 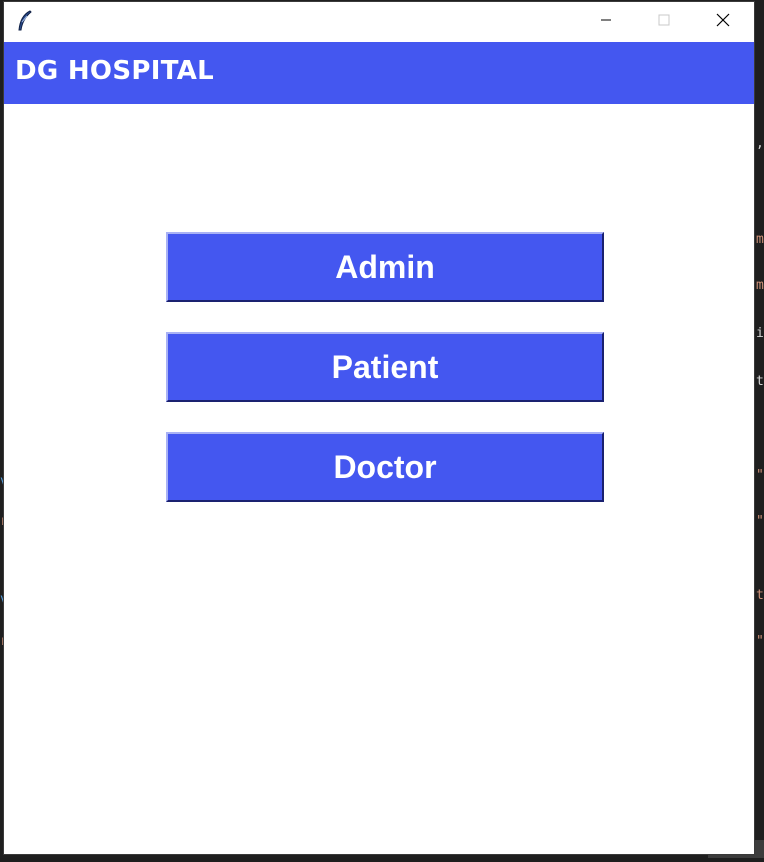 I want to click on patient-button: Patient, so click(x=385, y=367).